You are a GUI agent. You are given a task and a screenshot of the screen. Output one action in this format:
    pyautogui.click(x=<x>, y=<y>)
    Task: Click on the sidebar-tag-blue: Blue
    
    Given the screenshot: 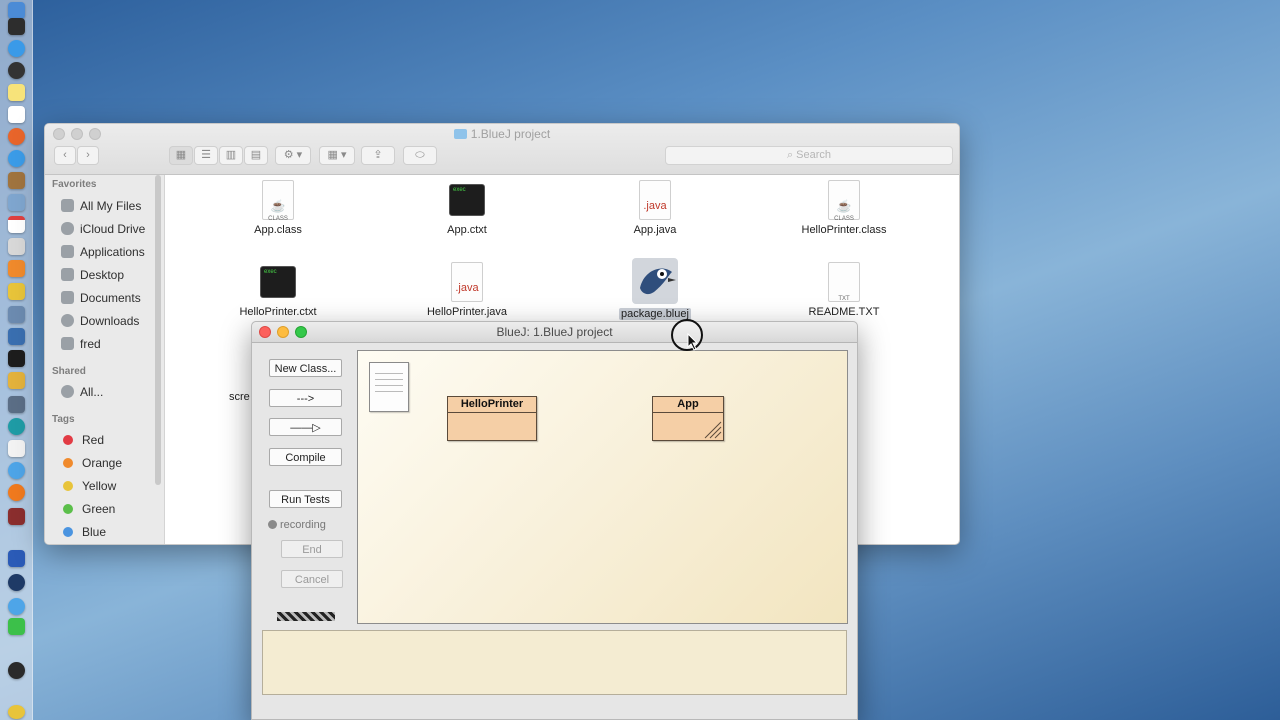 What is the action you would take?
    pyautogui.click(x=83, y=532)
    